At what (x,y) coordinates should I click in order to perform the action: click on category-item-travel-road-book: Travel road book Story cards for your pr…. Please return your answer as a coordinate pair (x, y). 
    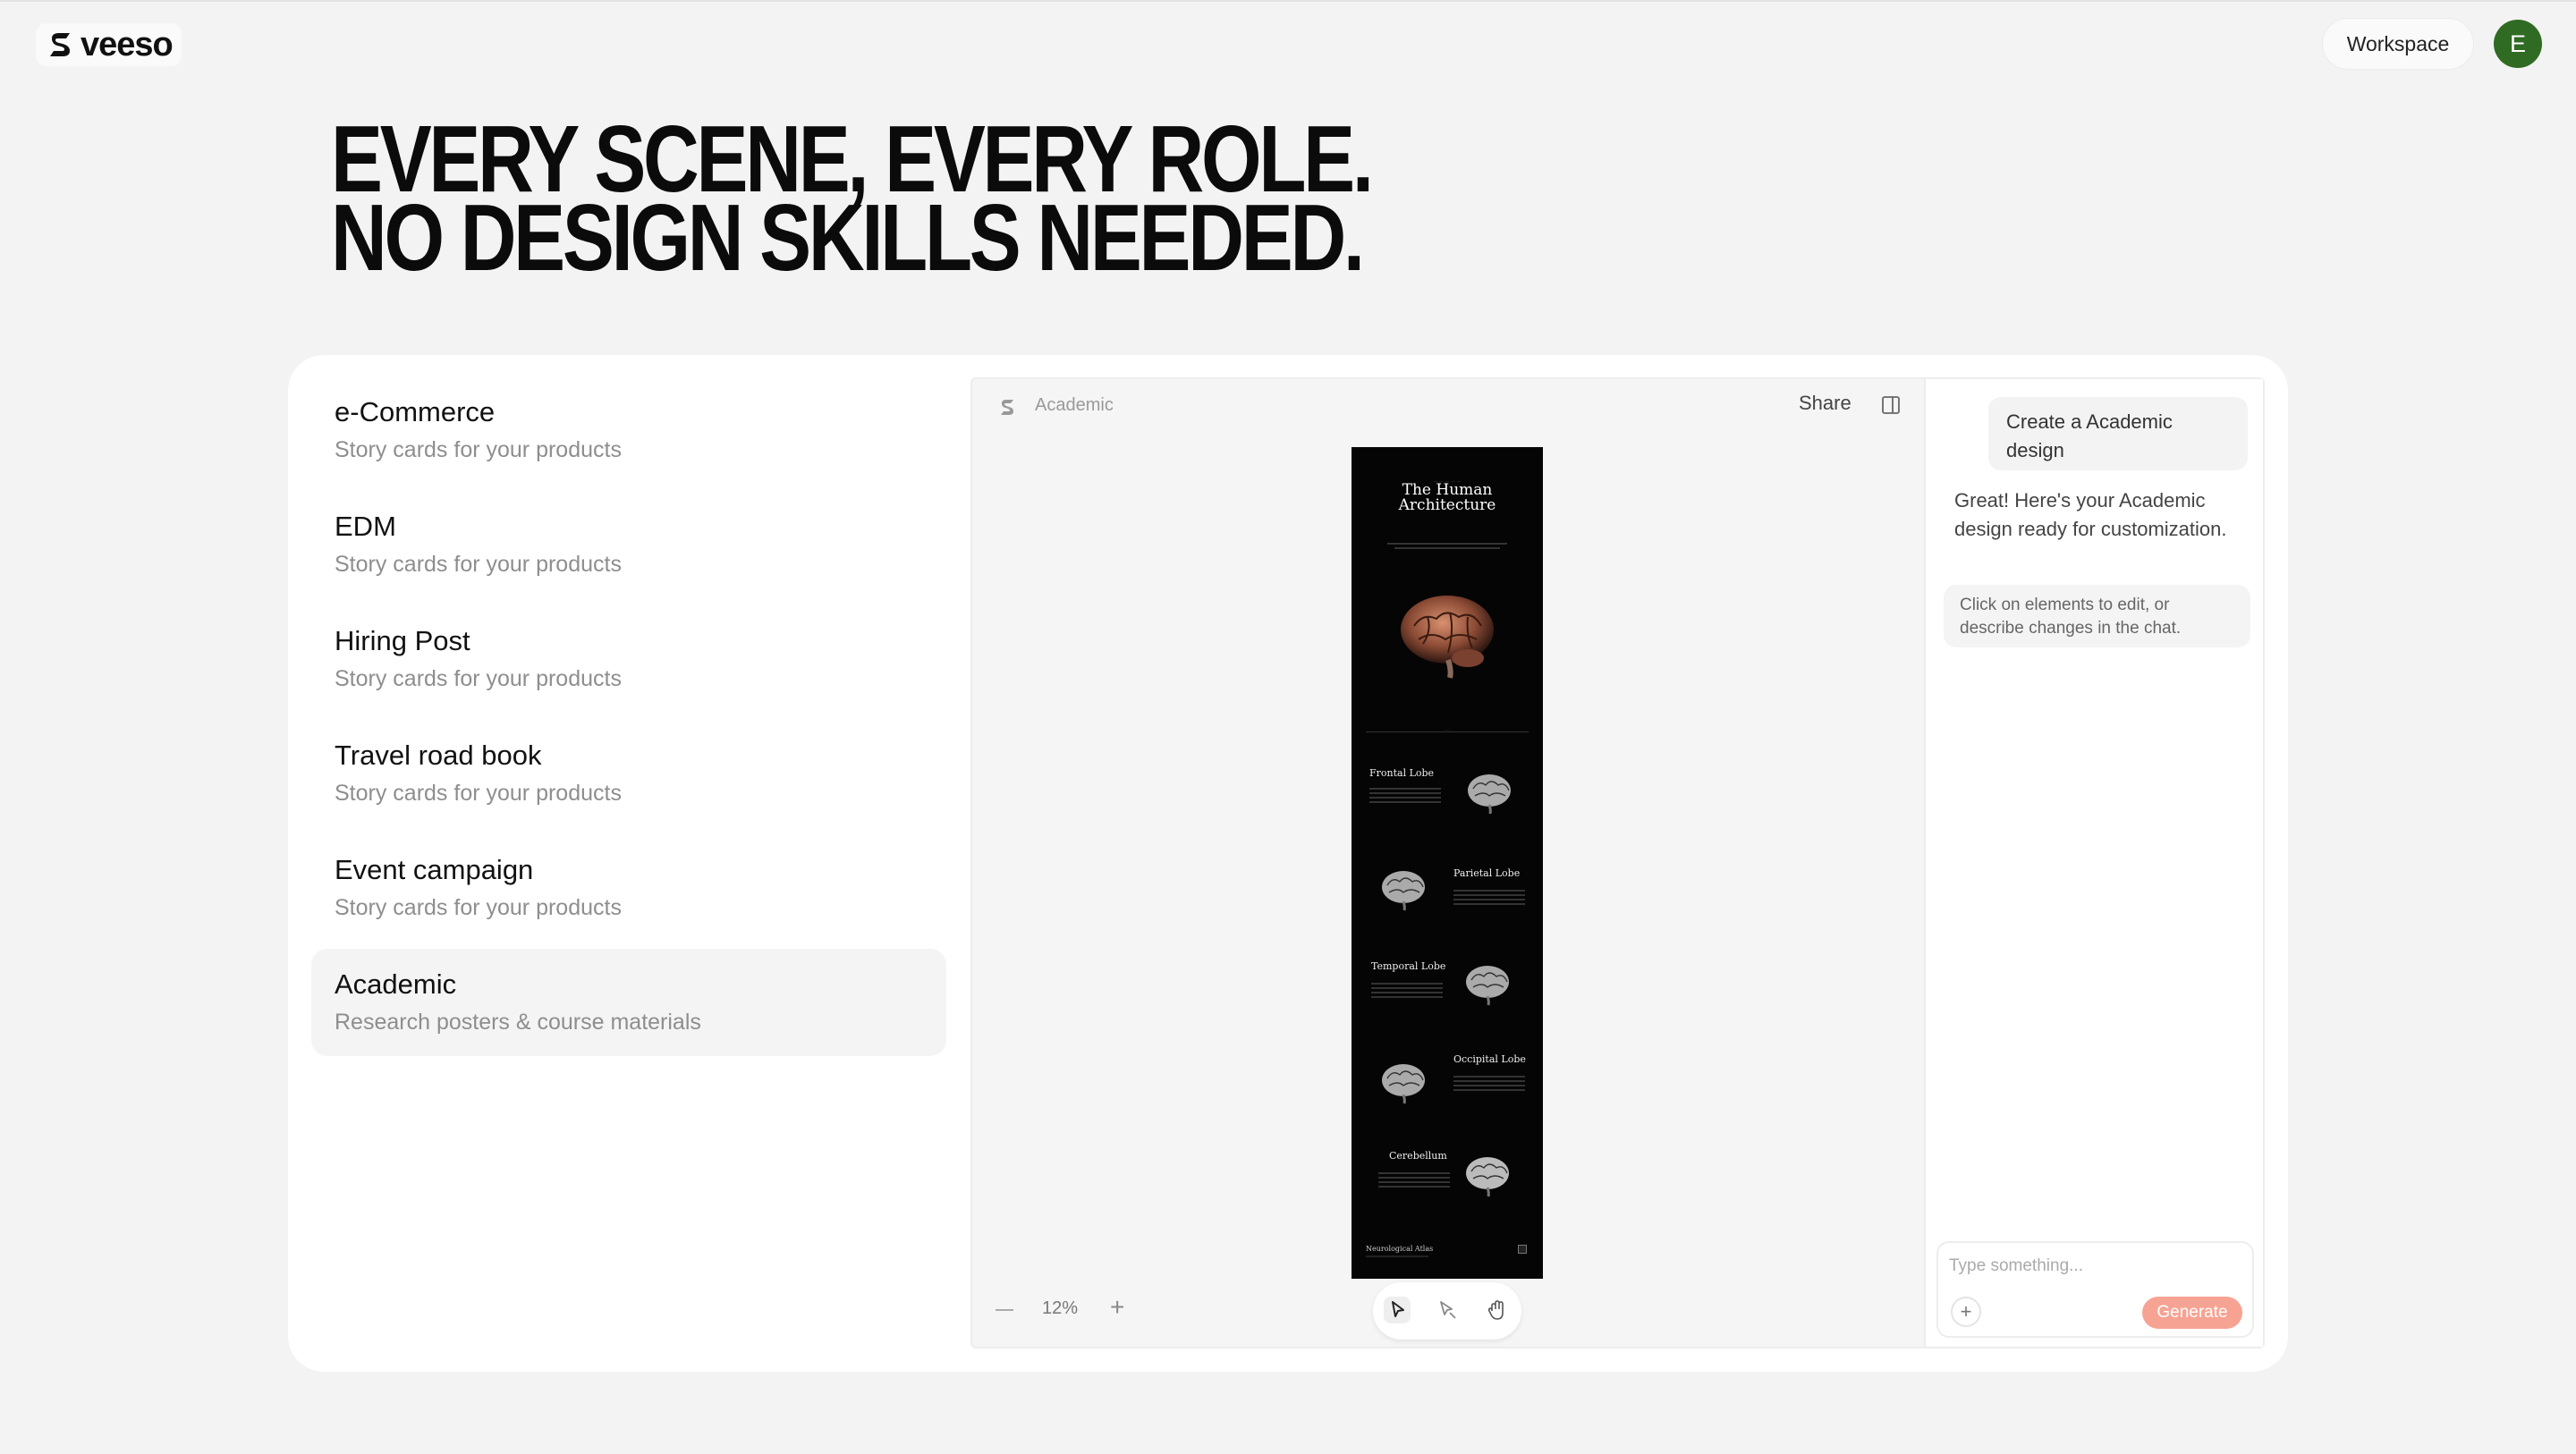
    Looking at the image, I should click on (628, 767).